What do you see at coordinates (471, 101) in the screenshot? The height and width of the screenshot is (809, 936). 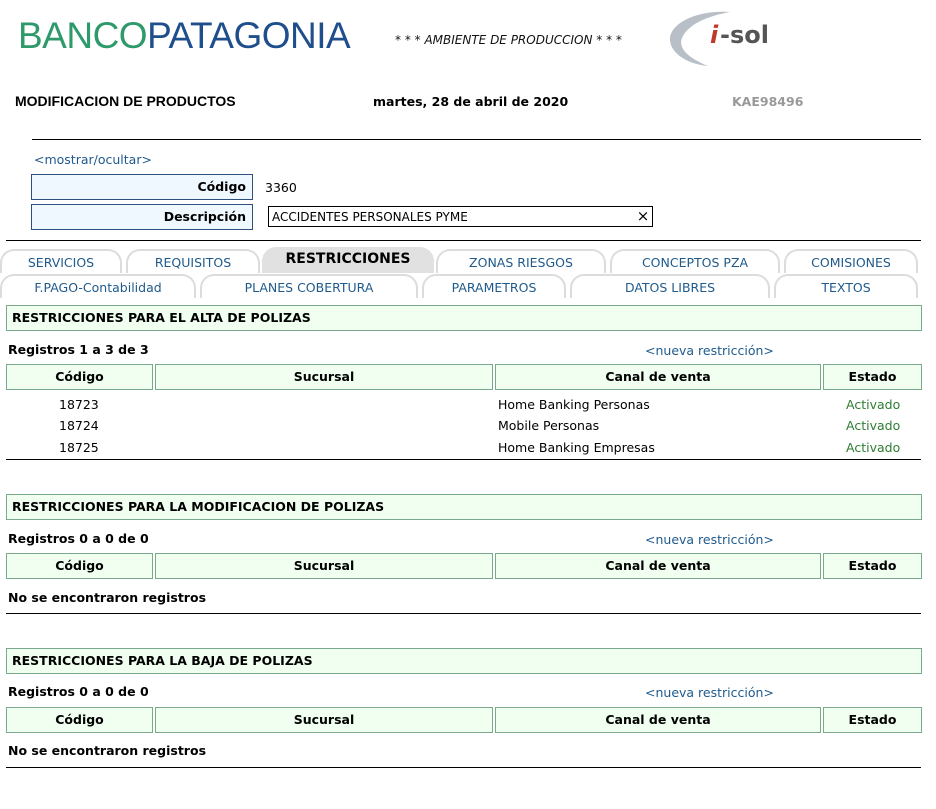 I see `current-date: martes, 28 de abril de 2020` at bounding box center [471, 101].